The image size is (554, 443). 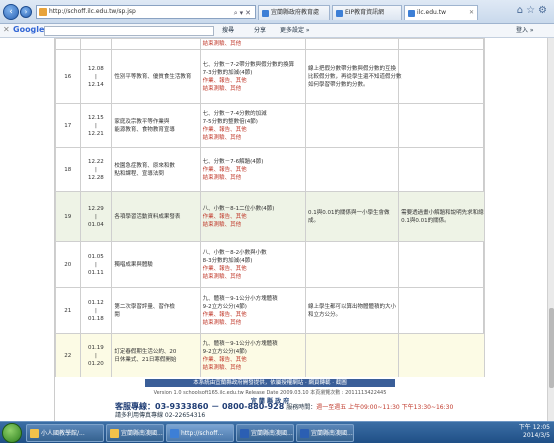 I want to click on week-number-cell: 18, so click(x=68, y=169).